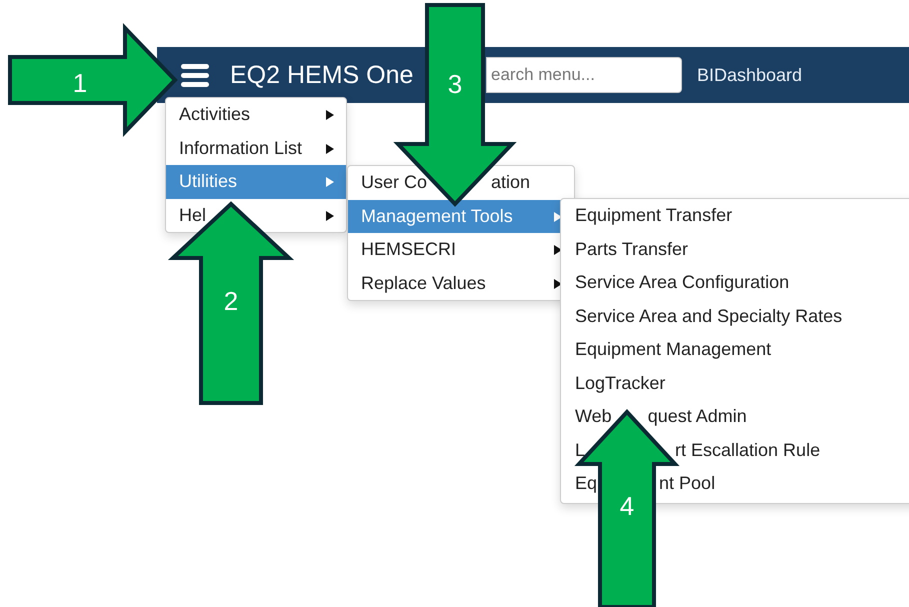  Describe the element at coordinates (256, 115) in the screenshot. I see `menu-item: Activities` at that location.